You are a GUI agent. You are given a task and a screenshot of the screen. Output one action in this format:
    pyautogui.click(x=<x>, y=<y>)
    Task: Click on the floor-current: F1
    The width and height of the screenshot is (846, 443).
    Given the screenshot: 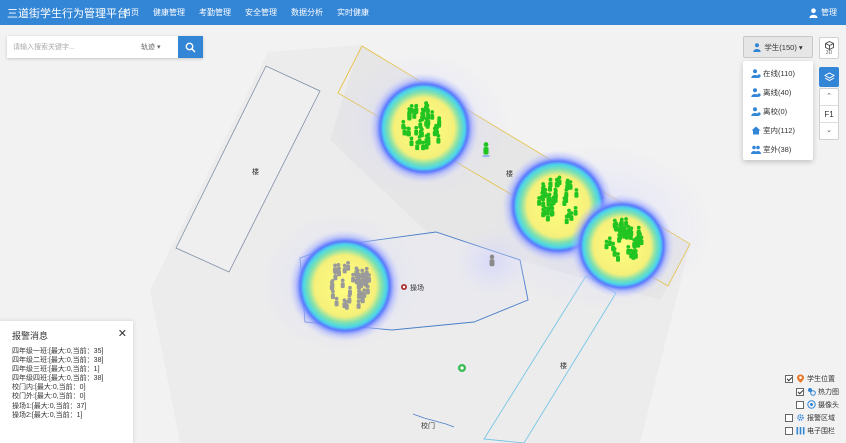 What is the action you would take?
    pyautogui.click(x=829, y=114)
    